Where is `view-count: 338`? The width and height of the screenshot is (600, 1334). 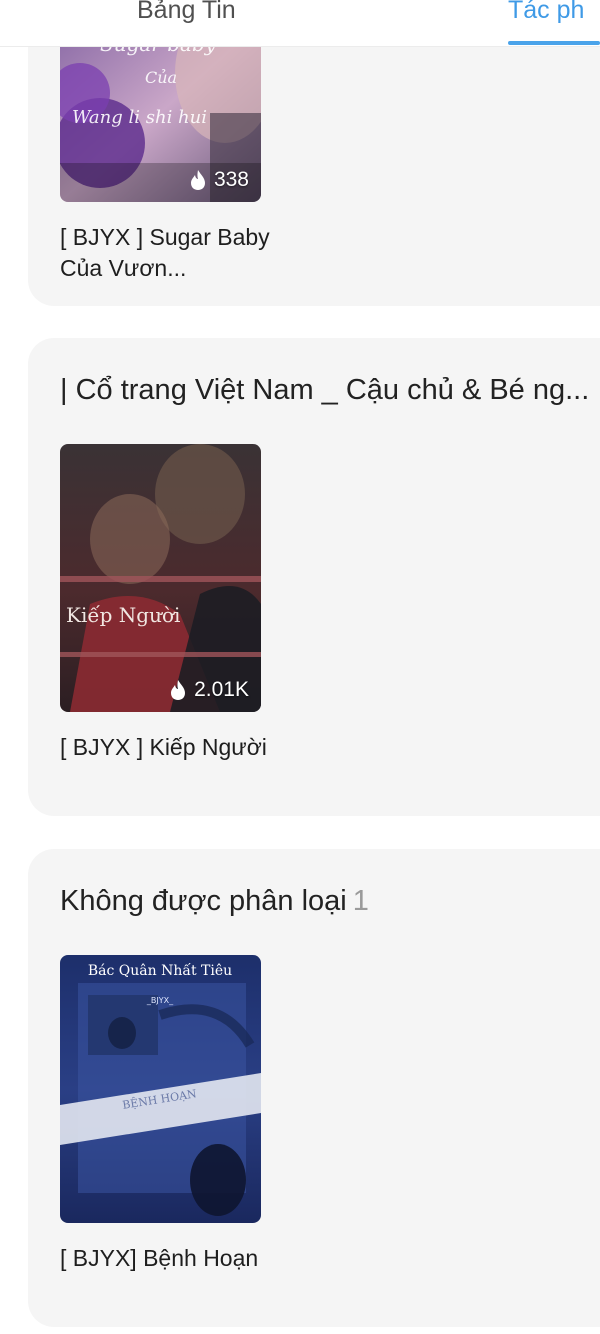
view-count: 338 is located at coordinates (218, 180).